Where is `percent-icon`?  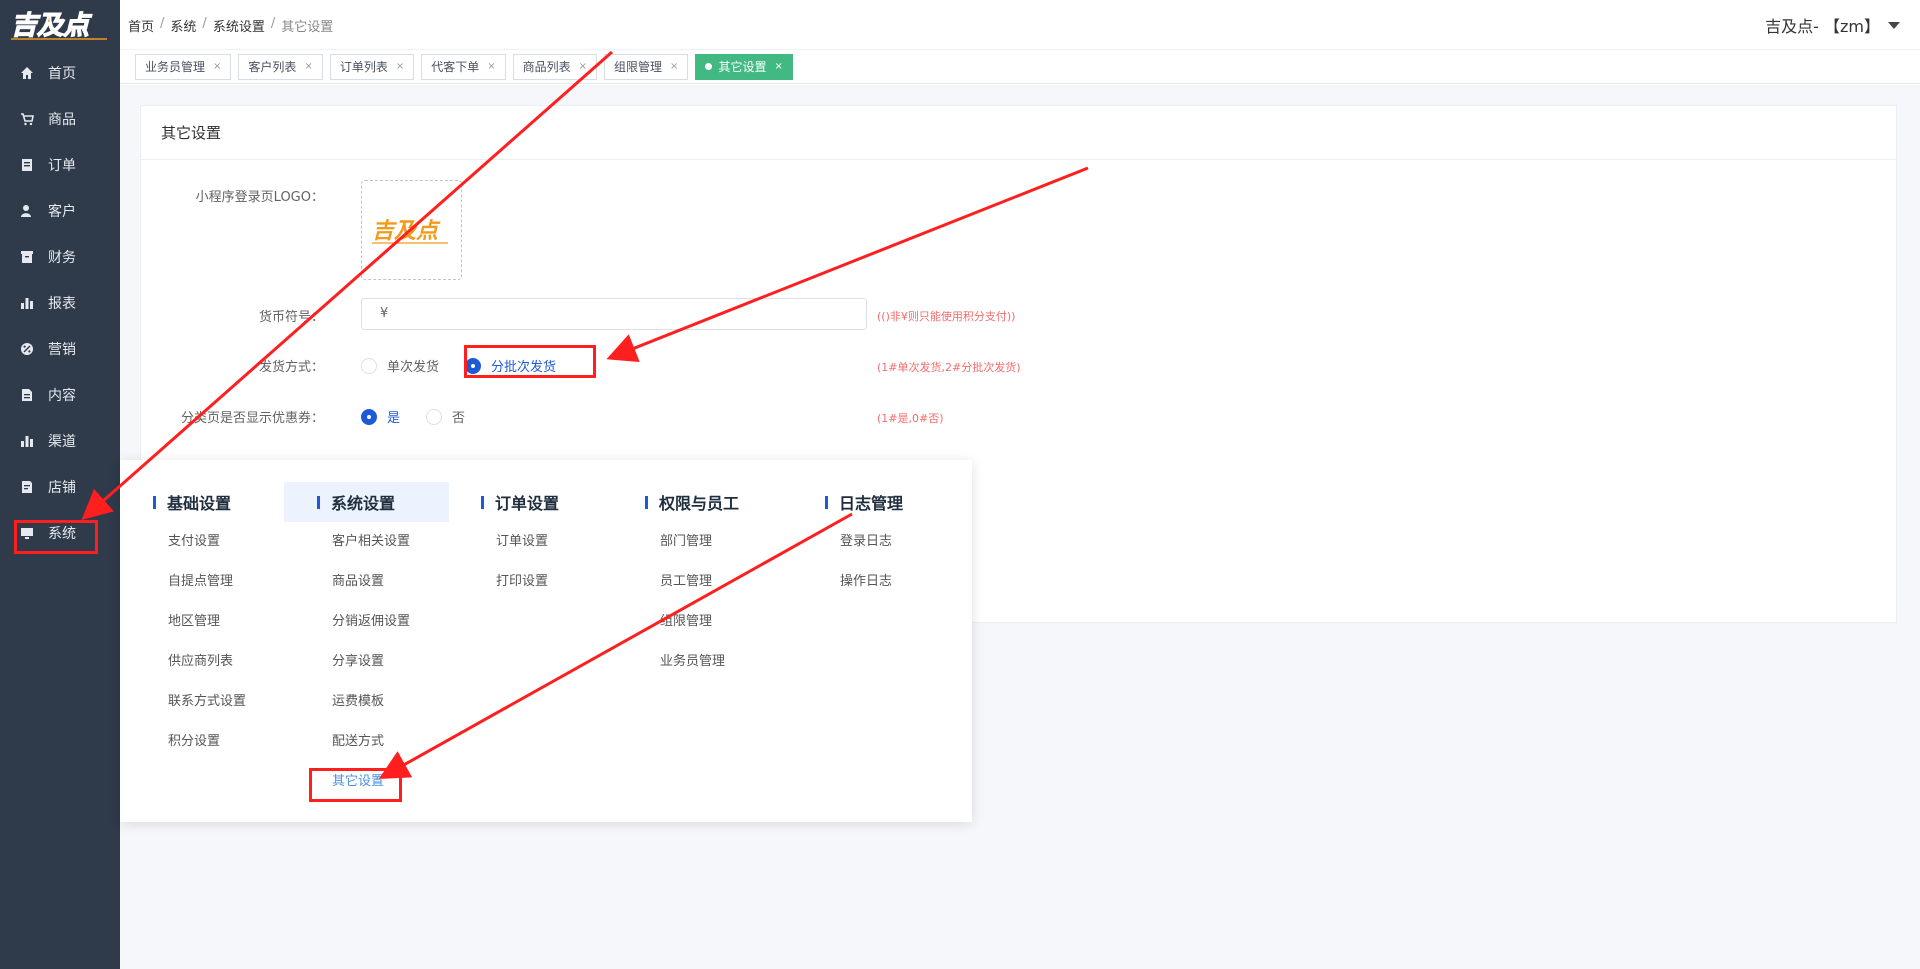 percent-icon is located at coordinates (27, 349).